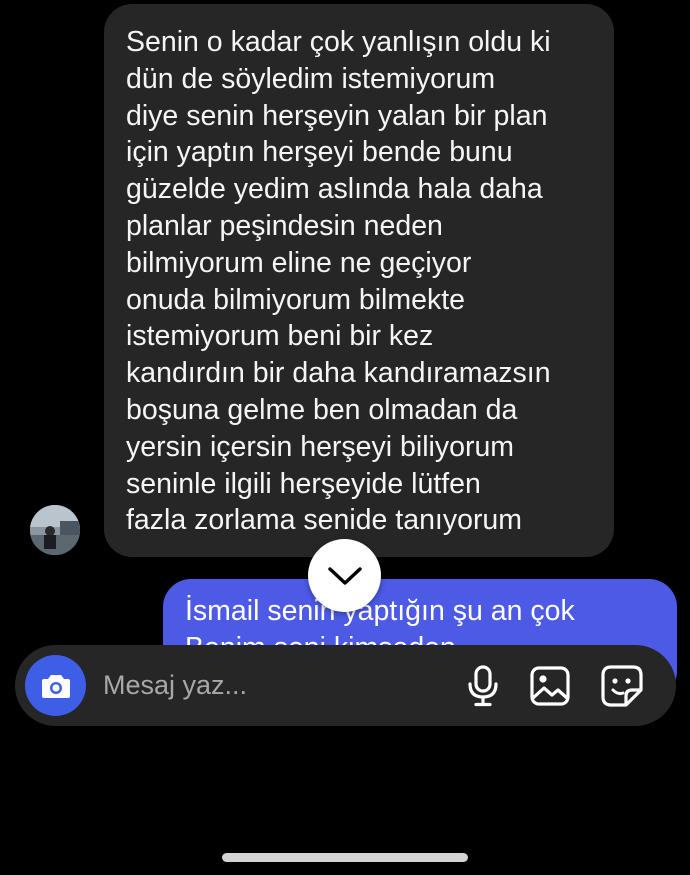 This screenshot has width=690, height=875. What do you see at coordinates (345, 857) in the screenshot?
I see `home-indicator` at bounding box center [345, 857].